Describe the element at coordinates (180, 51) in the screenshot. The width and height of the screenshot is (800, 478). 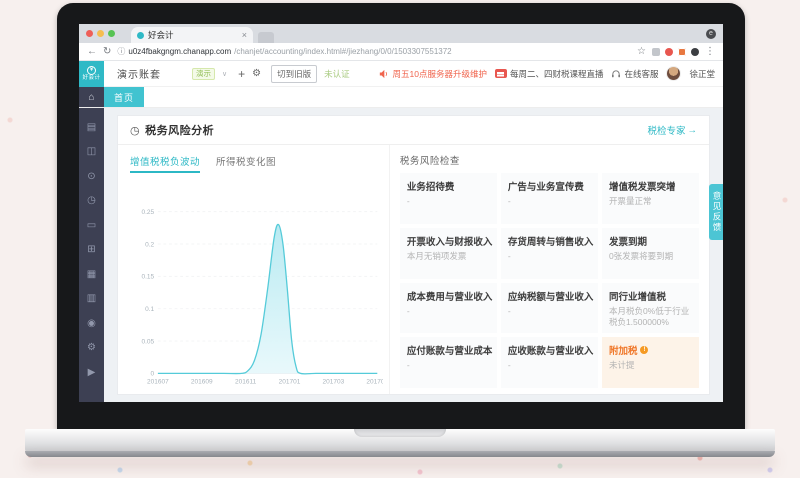
I see `url-domain: u0z4fbakgngm.chanapp.com` at that location.